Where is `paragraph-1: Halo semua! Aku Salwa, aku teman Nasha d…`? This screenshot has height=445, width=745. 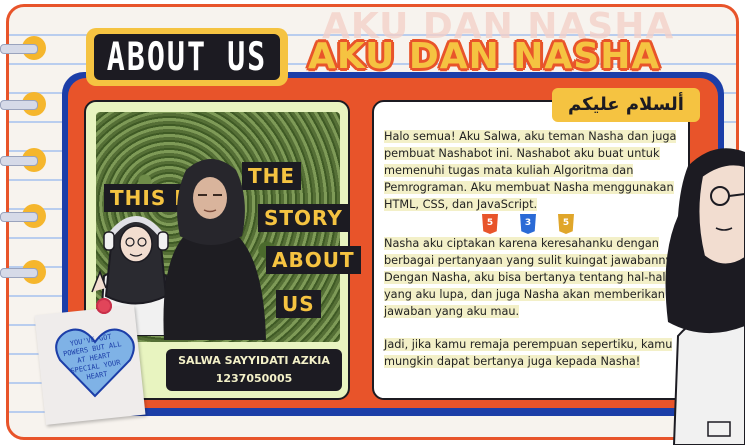 paragraph-1: Halo semua! Aku Salwa, aku teman Nasha d… is located at coordinates (530, 170).